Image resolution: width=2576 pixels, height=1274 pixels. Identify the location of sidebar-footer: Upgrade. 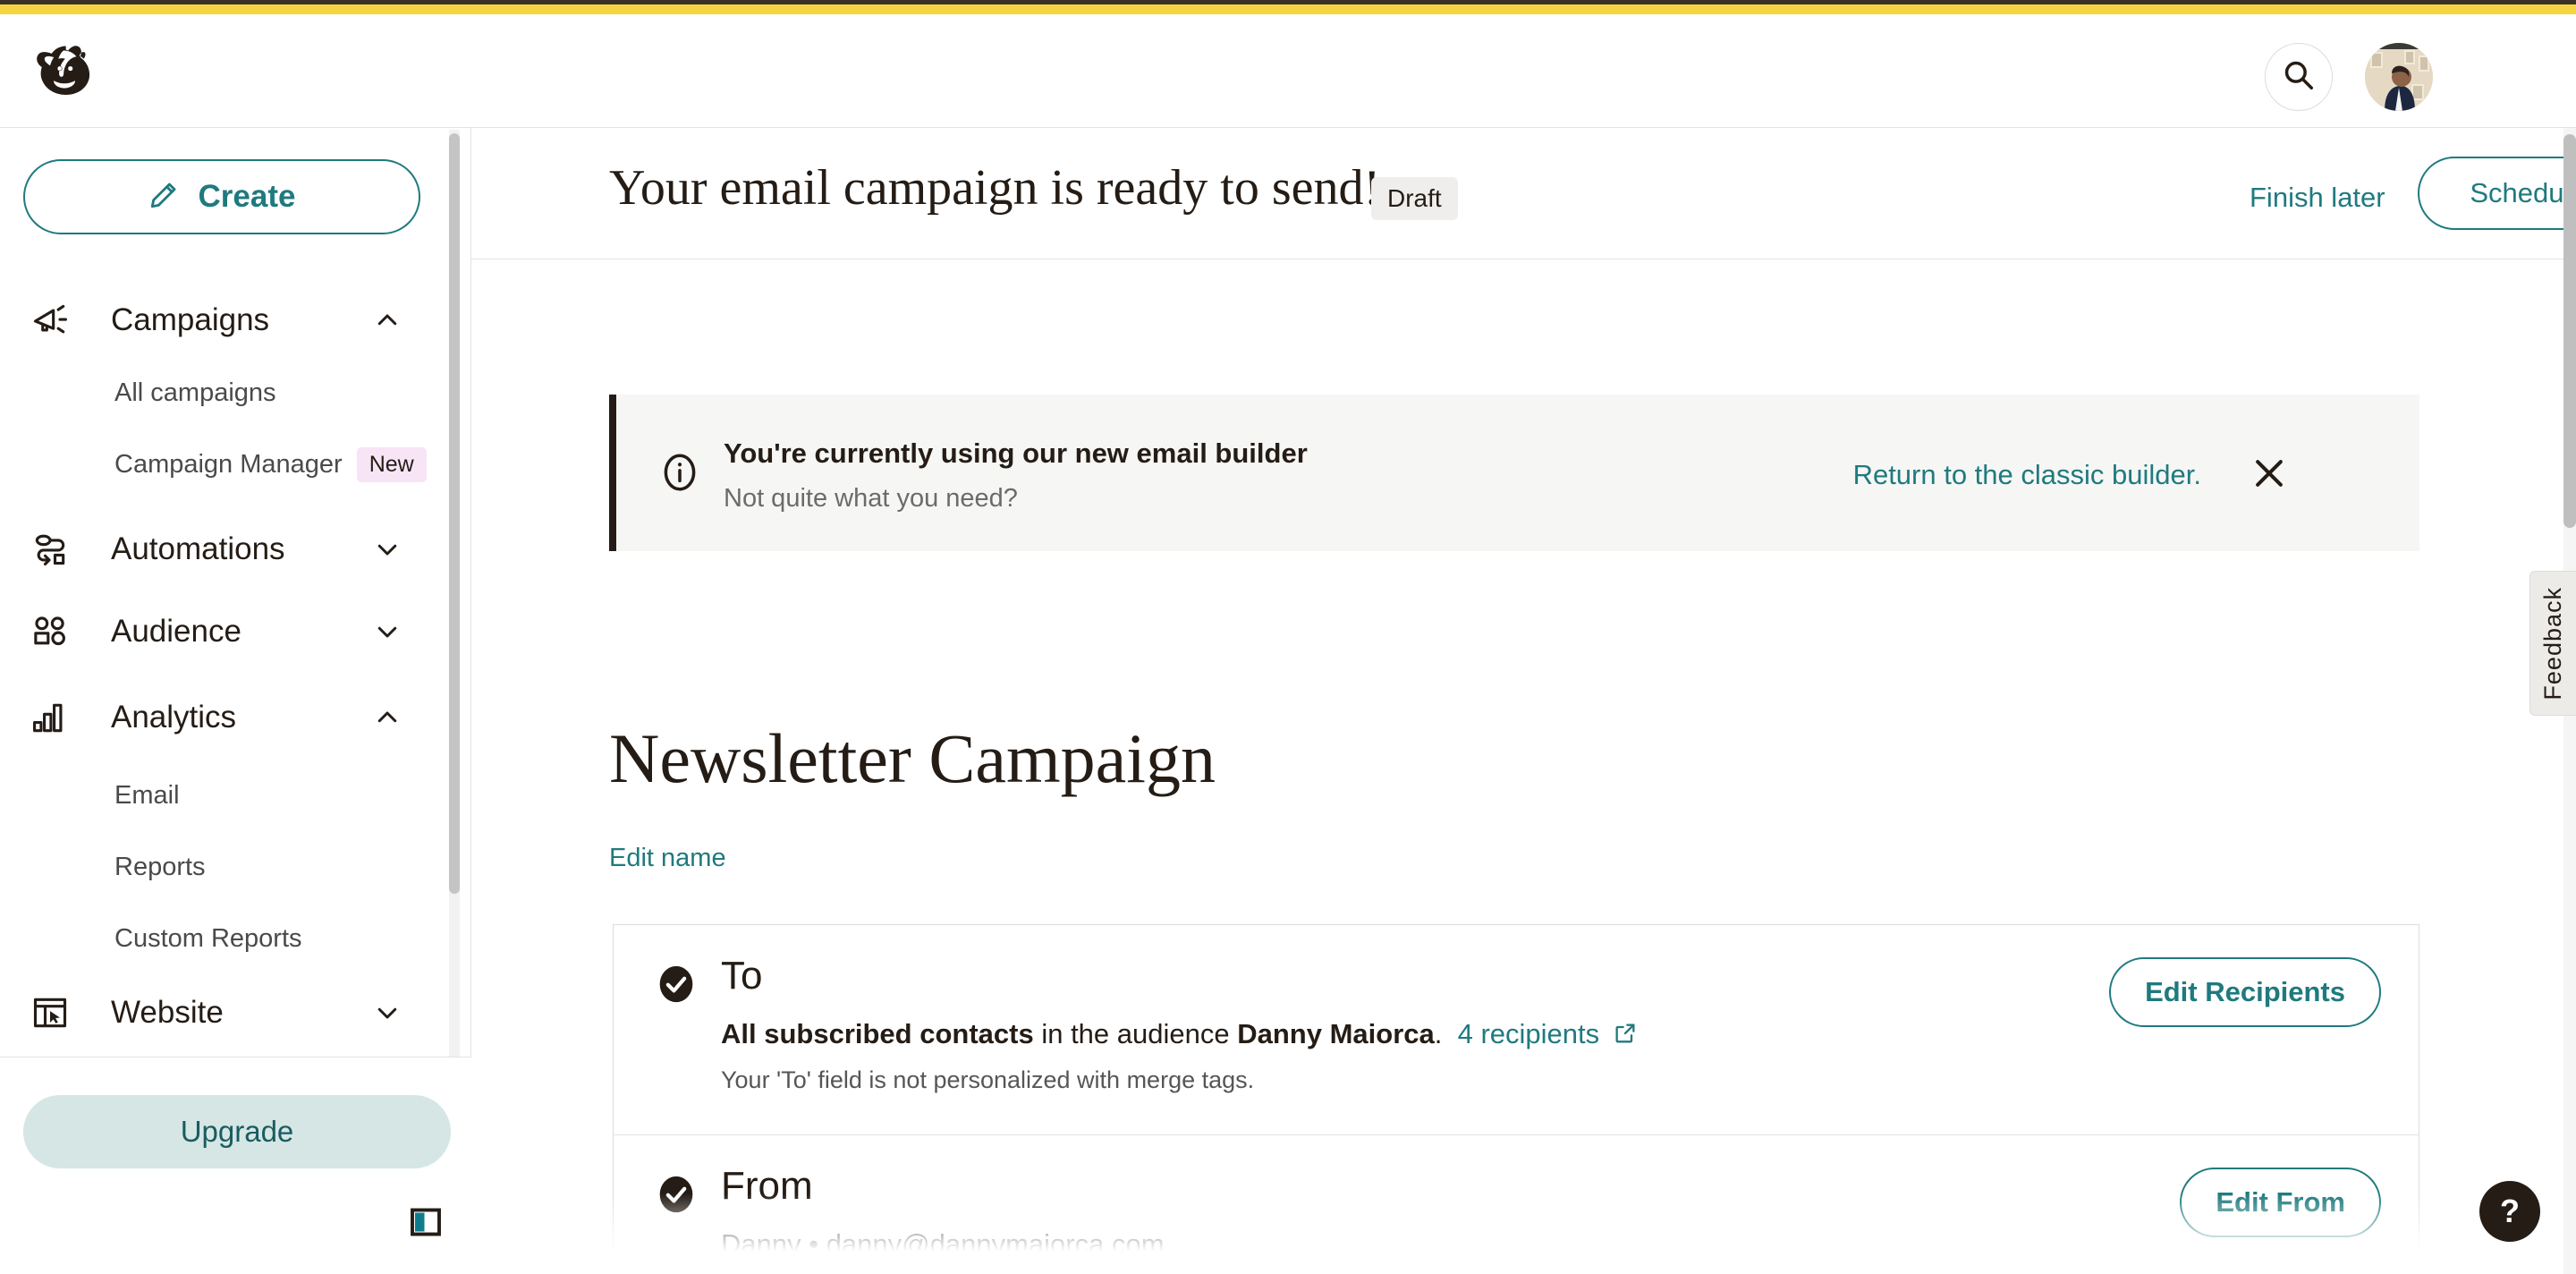
(235, 1165).